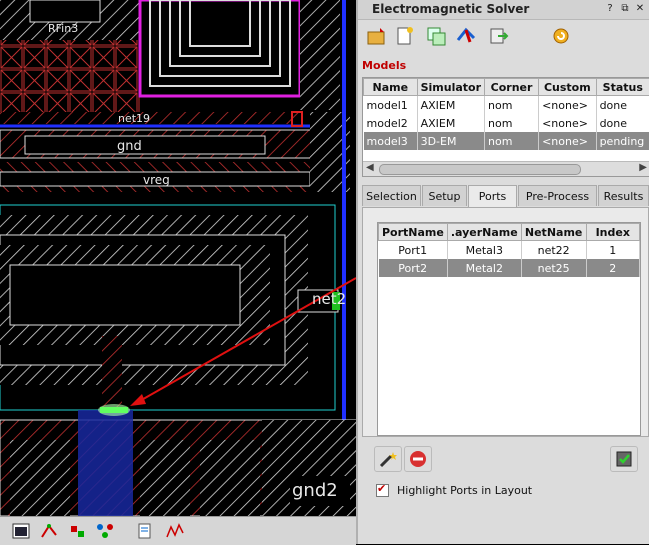  What do you see at coordinates (484, 232) in the screenshot?
I see `col-layername: .ayerName` at bounding box center [484, 232].